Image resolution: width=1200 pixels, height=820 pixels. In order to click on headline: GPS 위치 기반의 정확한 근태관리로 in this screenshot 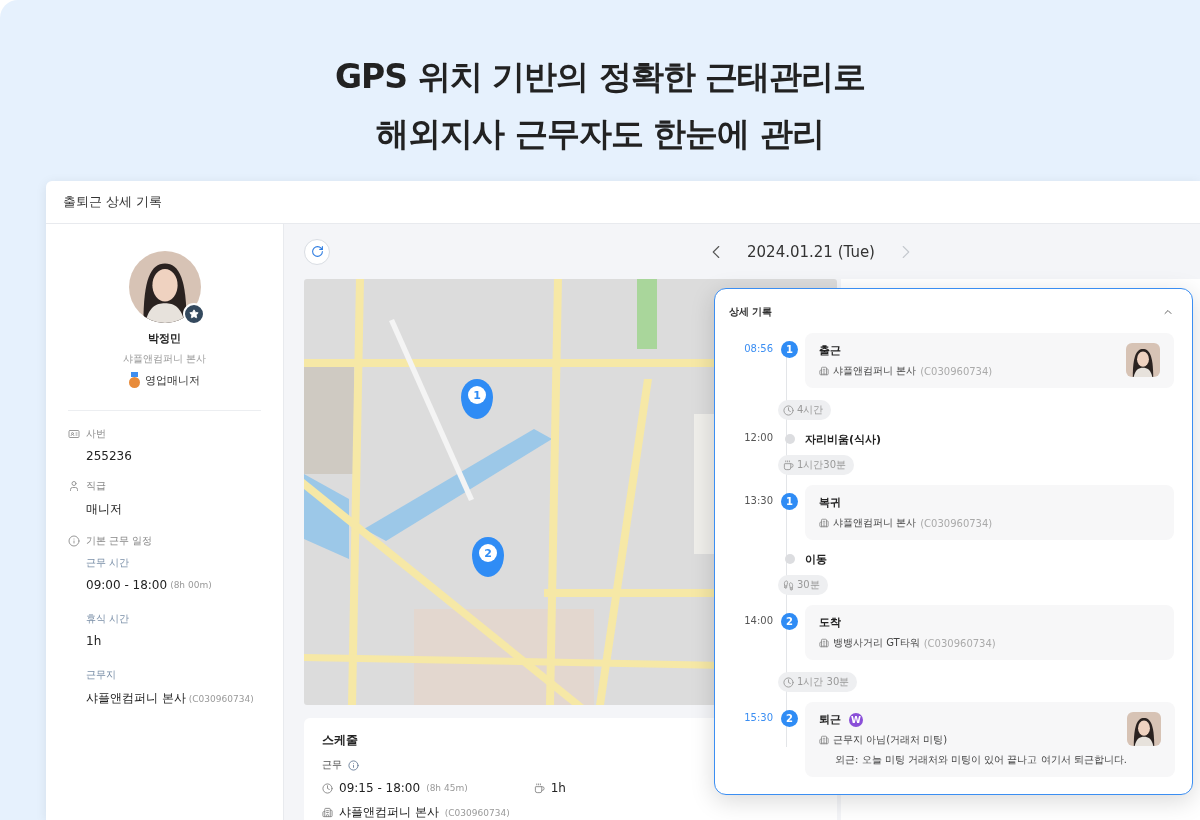, I will do `click(600, 77)`.